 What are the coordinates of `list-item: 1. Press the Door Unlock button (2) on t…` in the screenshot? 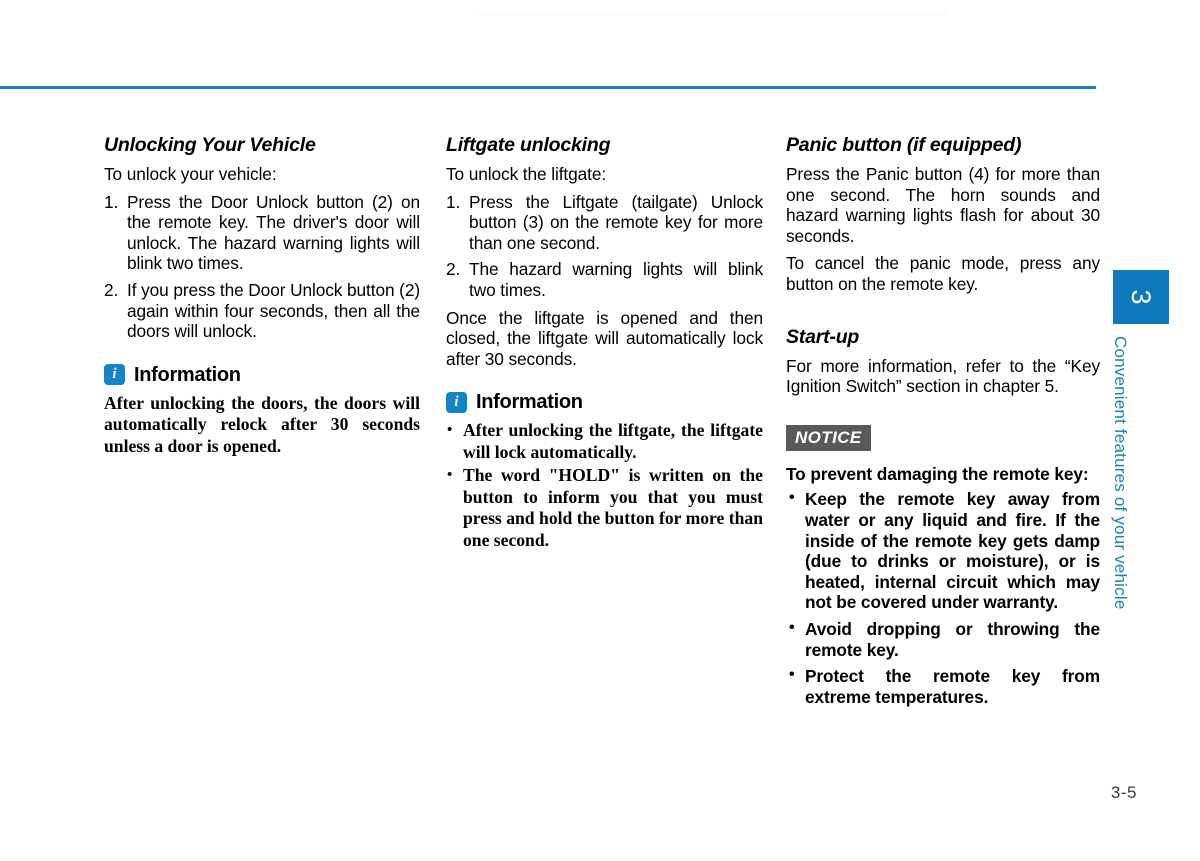 It's located at (262, 233).